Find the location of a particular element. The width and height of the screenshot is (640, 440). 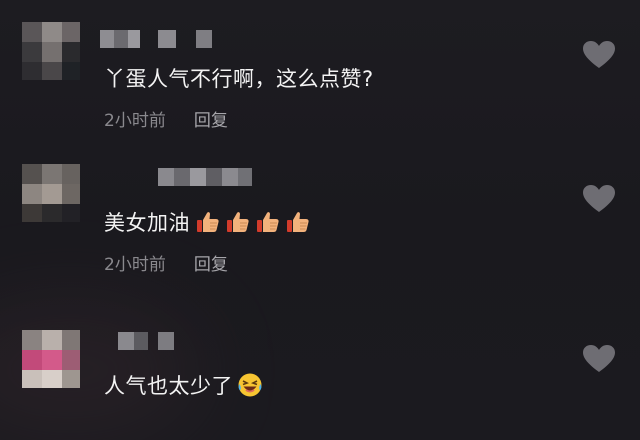

comment-text: 人气也太少了 is located at coordinates (183, 385).